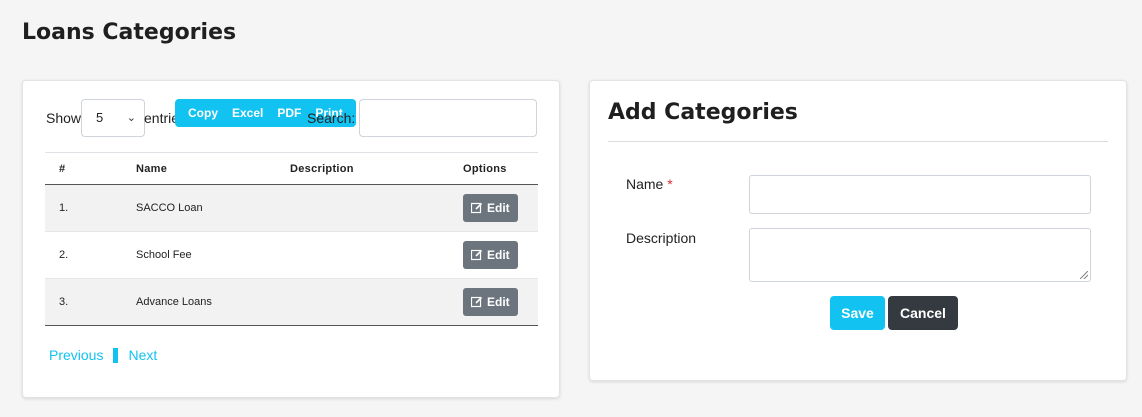 The height and width of the screenshot is (417, 1142). Describe the element at coordinates (923, 313) in the screenshot. I see `cancel-button: Cancel` at that location.